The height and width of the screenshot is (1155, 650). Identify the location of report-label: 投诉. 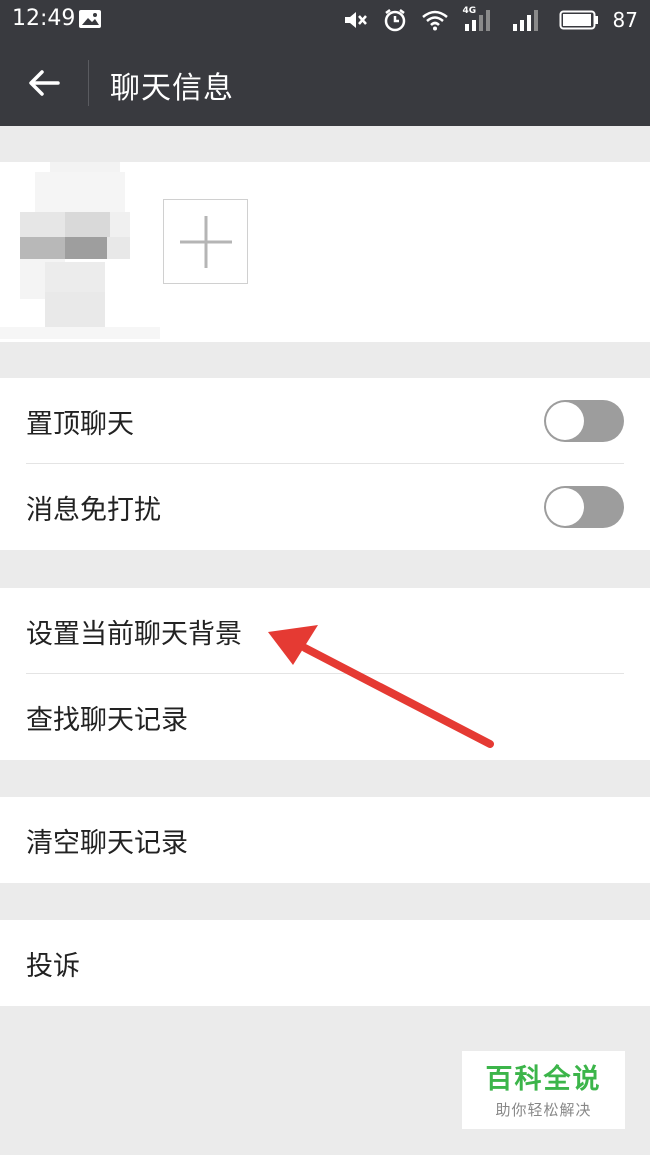
(53, 966).